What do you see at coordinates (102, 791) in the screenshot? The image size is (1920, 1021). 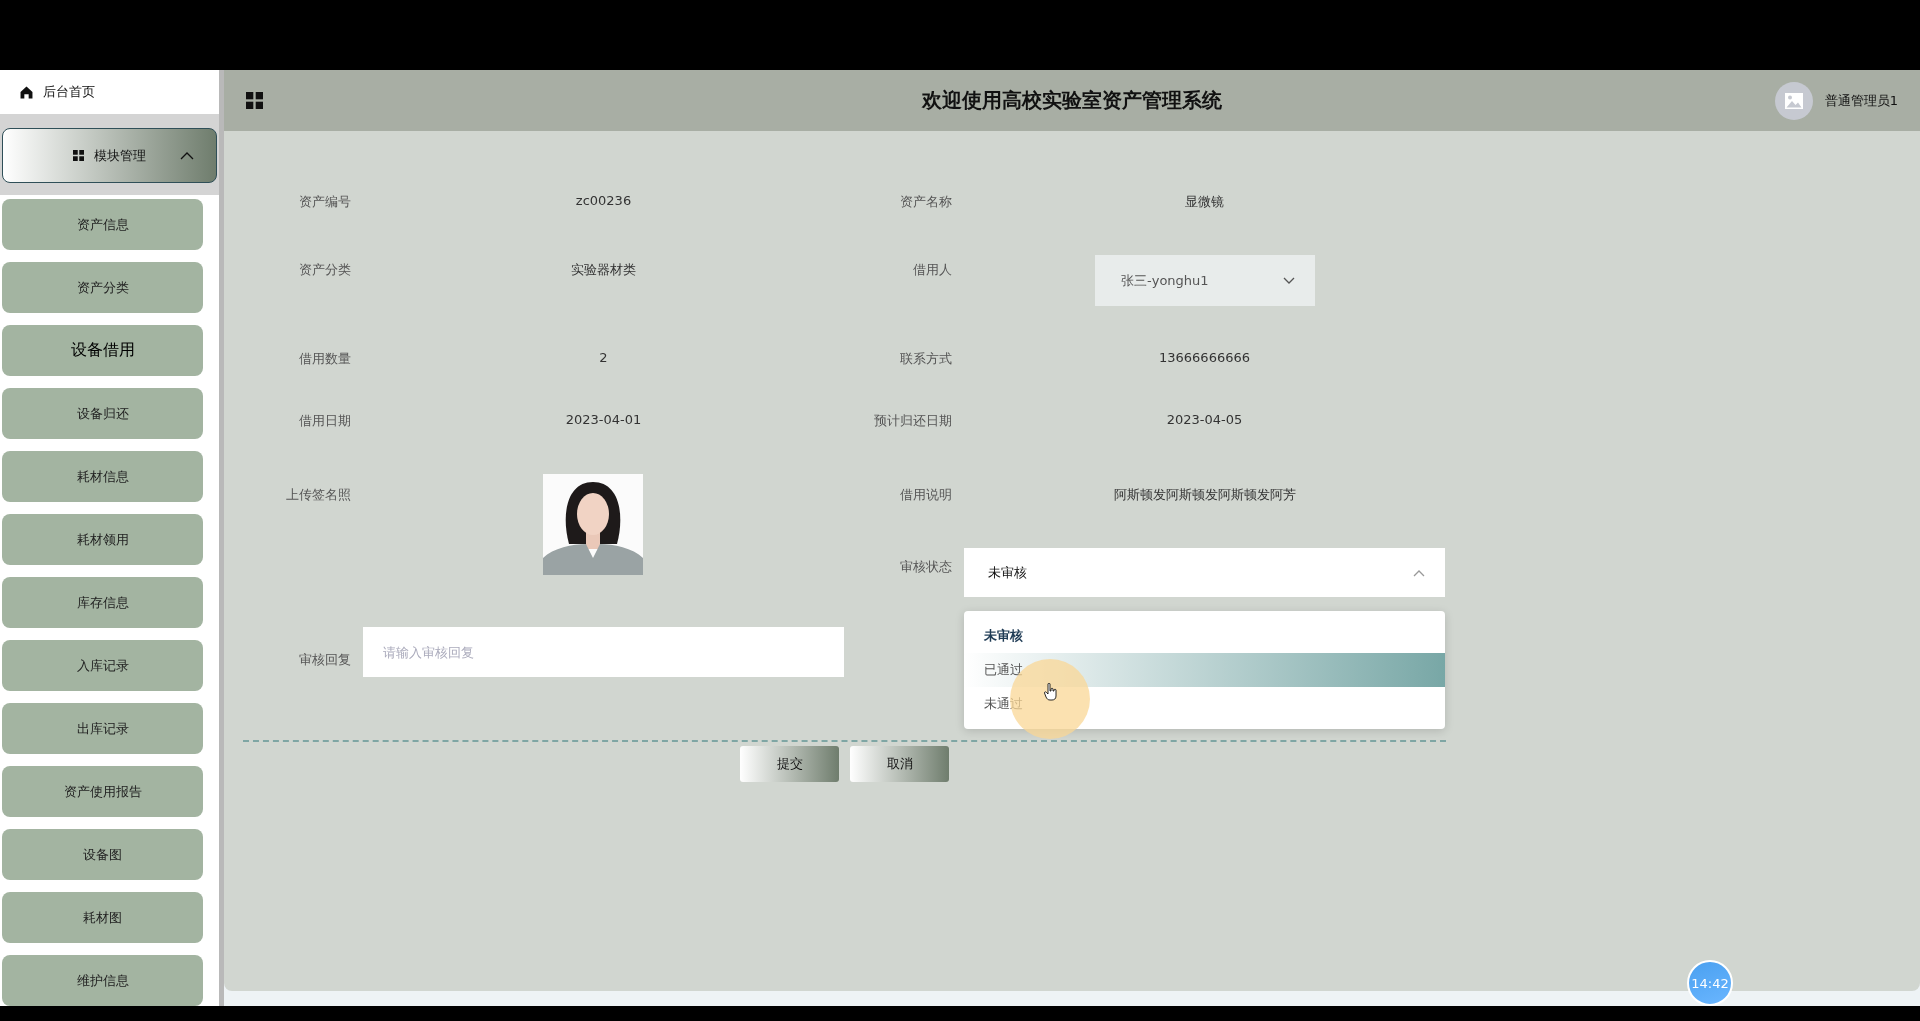 I see `sidebar-item: 资产使用报告` at bounding box center [102, 791].